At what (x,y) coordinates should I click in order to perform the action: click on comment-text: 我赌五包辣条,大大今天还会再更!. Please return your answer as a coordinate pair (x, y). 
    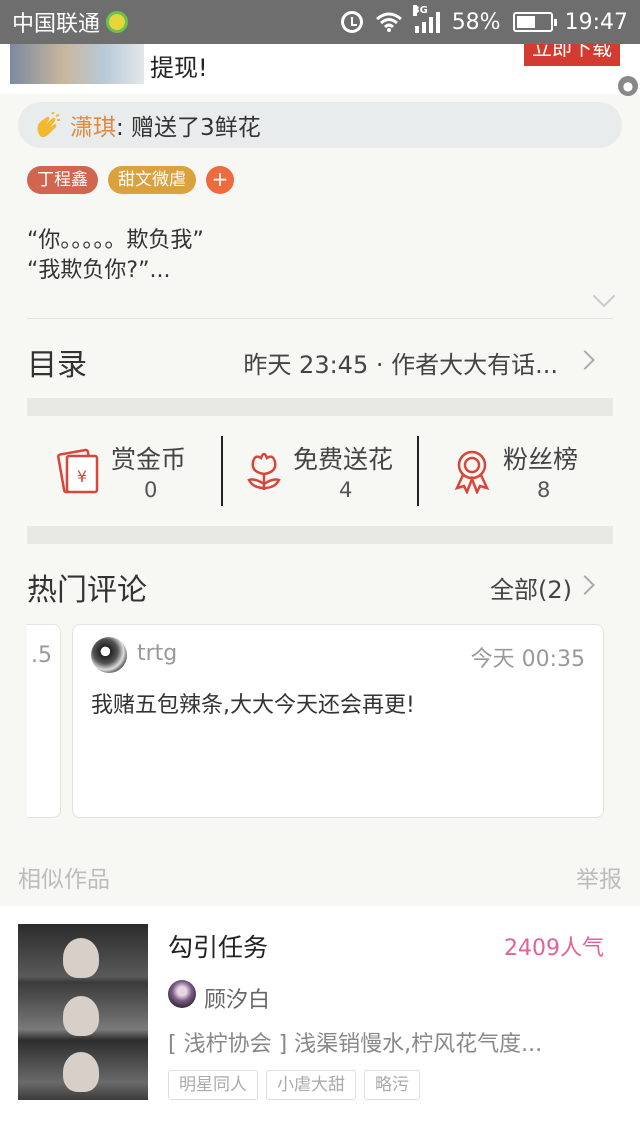
    Looking at the image, I should click on (253, 705).